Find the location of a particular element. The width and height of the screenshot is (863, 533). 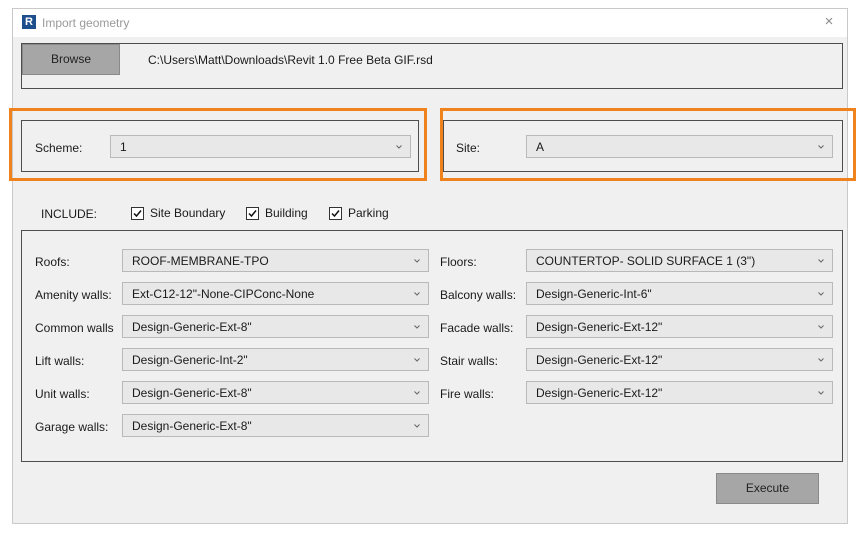

site-boundary-checkbox: Site Boundary is located at coordinates (178, 213).